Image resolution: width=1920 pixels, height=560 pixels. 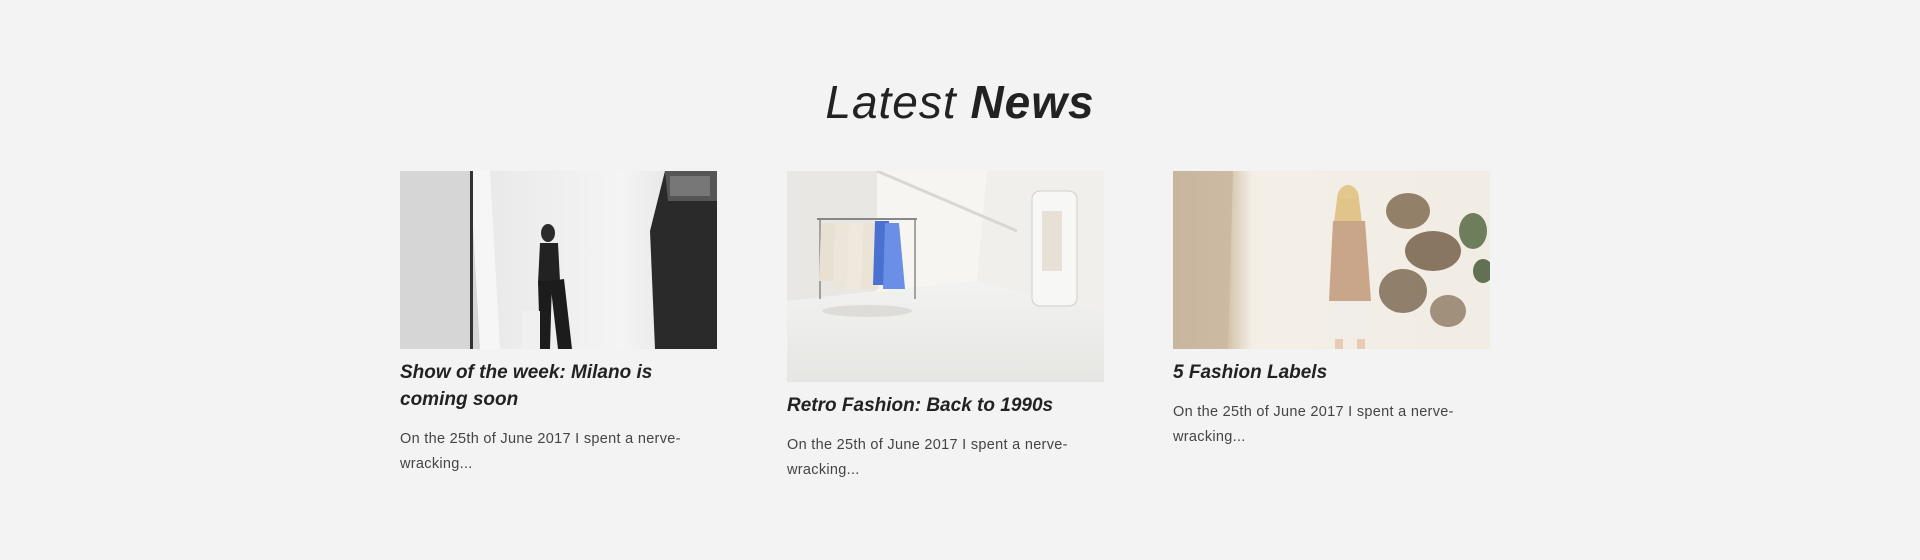 What do you see at coordinates (1331, 372) in the screenshot?
I see `news-title-link: 5 Fashion Labels` at bounding box center [1331, 372].